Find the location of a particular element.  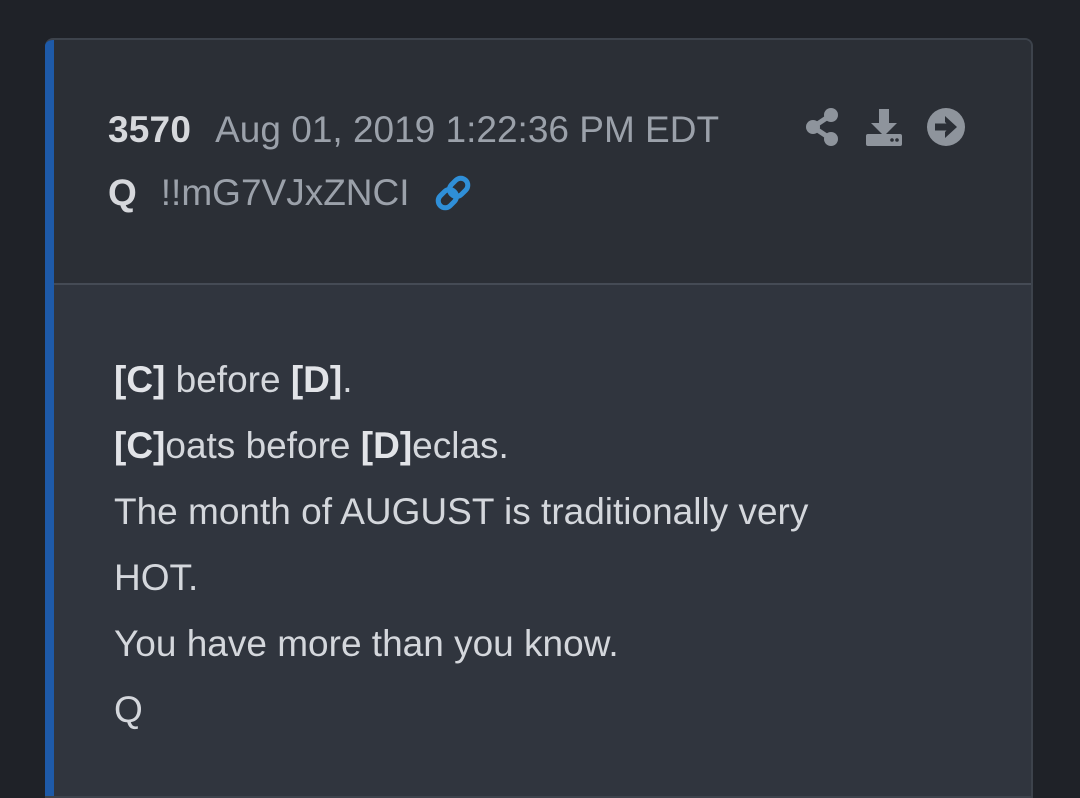

share-icon is located at coordinates (822, 129).